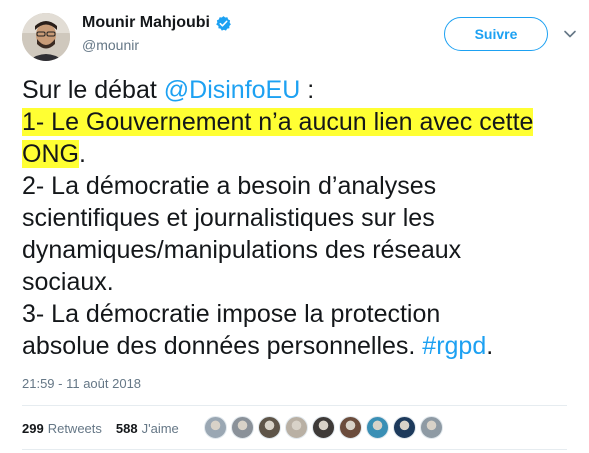 The image size is (589, 453). What do you see at coordinates (146, 23) in the screenshot?
I see `user-name: Mounir Mahjoubi` at bounding box center [146, 23].